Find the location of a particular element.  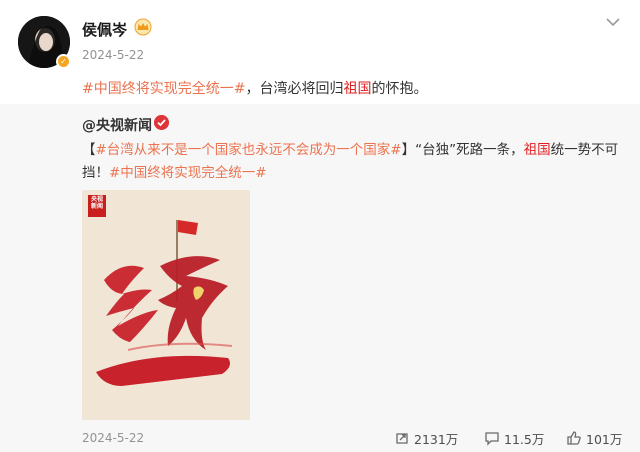

like-count: 101万 is located at coordinates (604, 439).